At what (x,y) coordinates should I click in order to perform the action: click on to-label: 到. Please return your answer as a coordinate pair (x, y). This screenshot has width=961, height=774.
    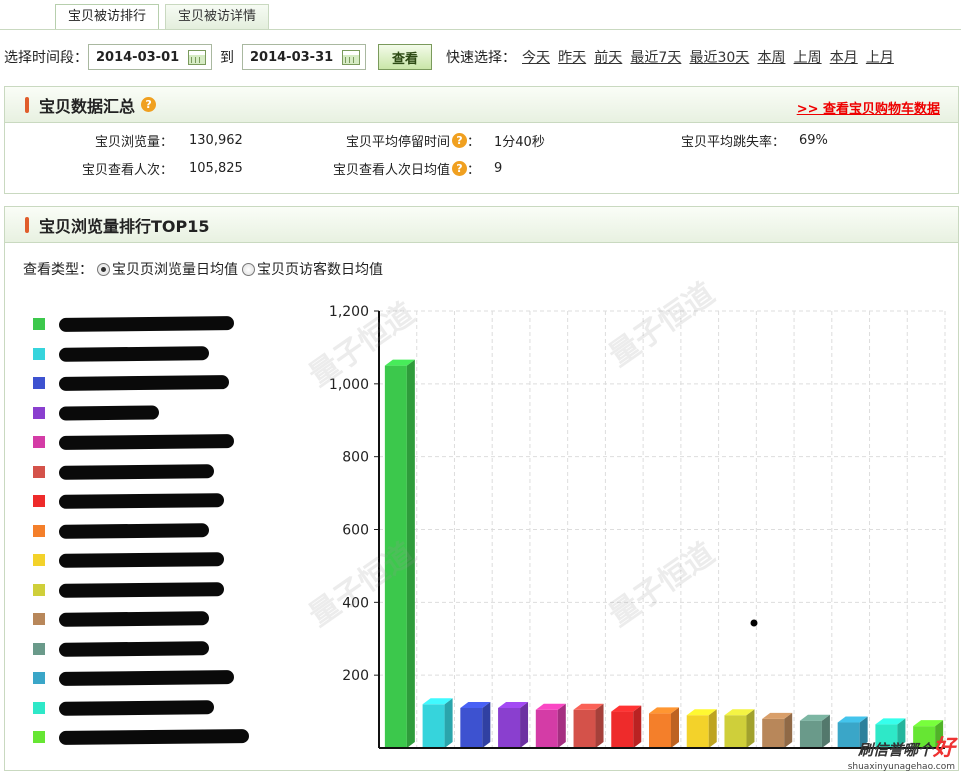
    Looking at the image, I should click on (227, 58).